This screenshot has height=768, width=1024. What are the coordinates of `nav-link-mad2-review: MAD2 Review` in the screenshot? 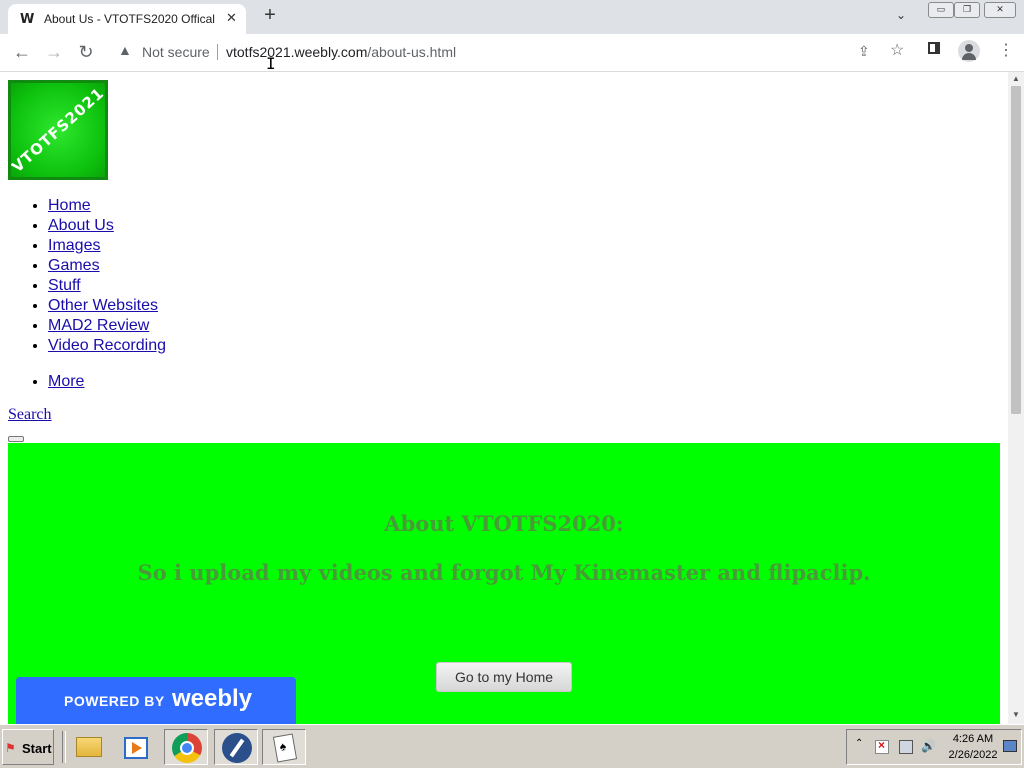 It's located at (98, 325).